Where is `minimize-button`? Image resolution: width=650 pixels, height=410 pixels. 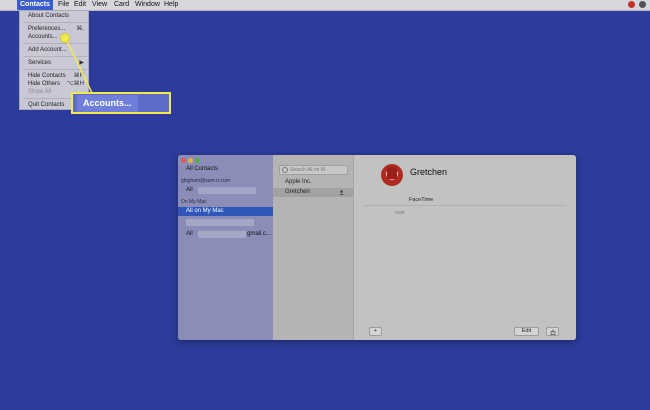
minimize-button is located at coordinates (190, 160).